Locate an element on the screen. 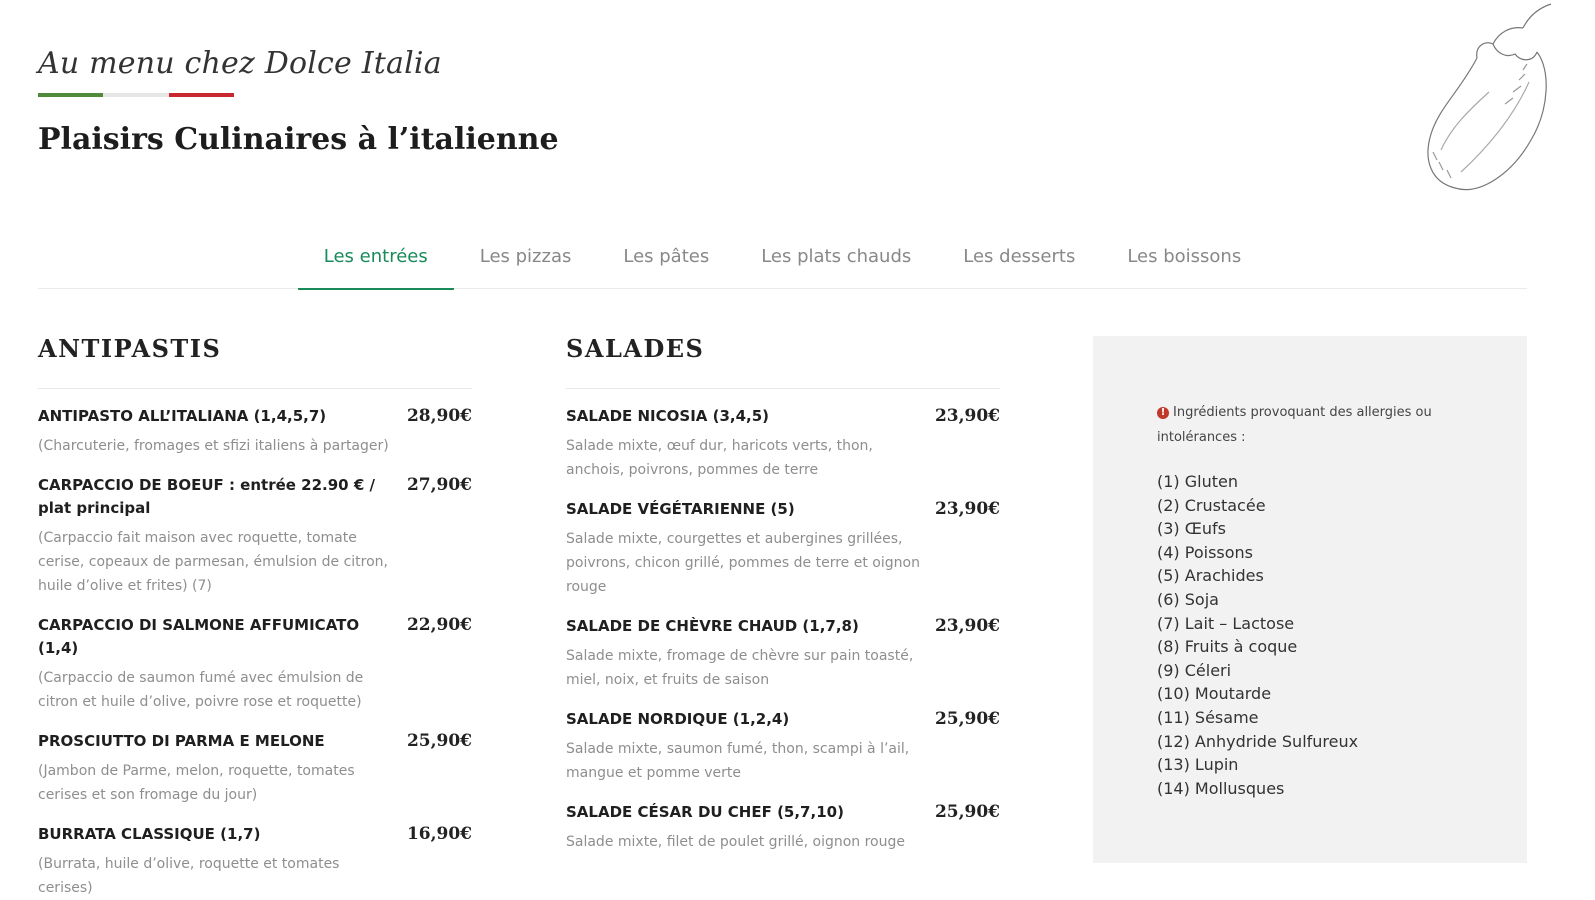  menu-item-price: 28,90€ is located at coordinates (439, 416).